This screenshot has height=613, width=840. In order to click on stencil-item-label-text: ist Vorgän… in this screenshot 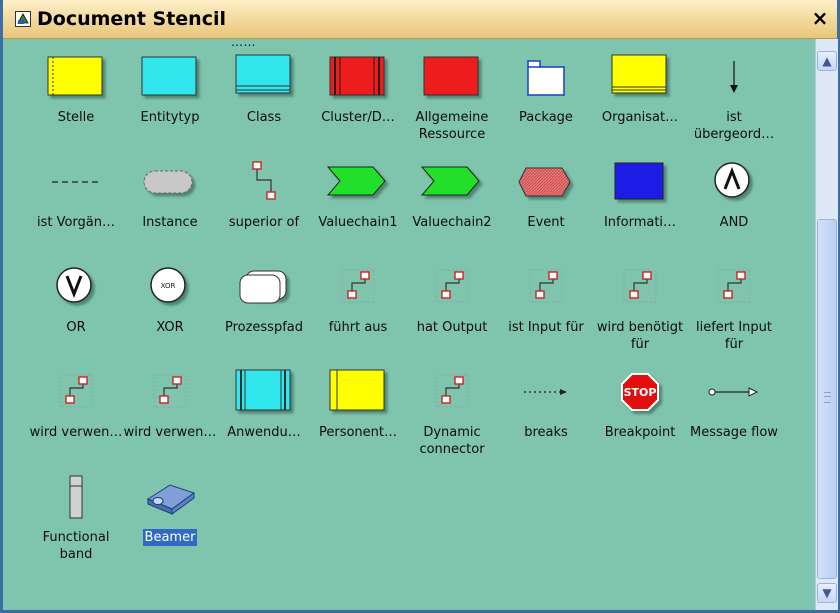, I will do `click(76, 222)`.